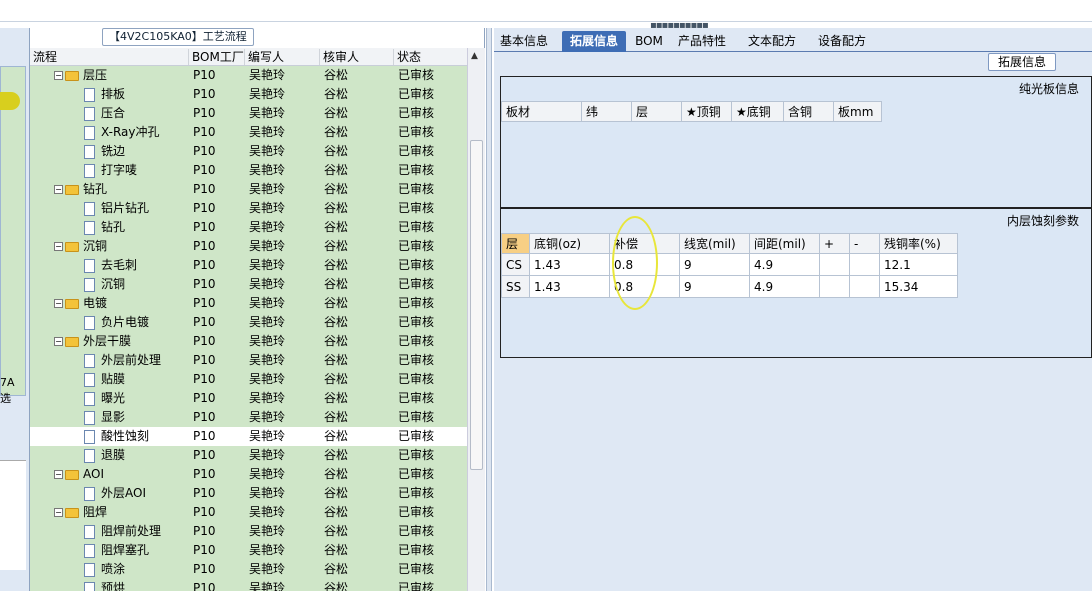 The width and height of the screenshot is (1092, 591). I want to click on col-bottom-copper: ★底铜, so click(757, 111).